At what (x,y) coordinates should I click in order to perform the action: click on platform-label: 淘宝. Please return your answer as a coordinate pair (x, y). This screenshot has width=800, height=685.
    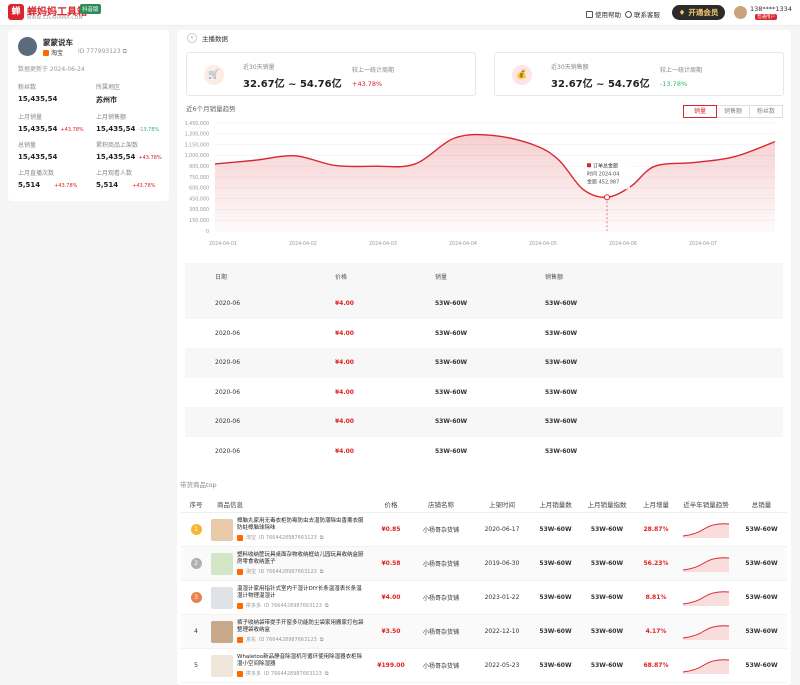
    Looking at the image, I should click on (57, 53).